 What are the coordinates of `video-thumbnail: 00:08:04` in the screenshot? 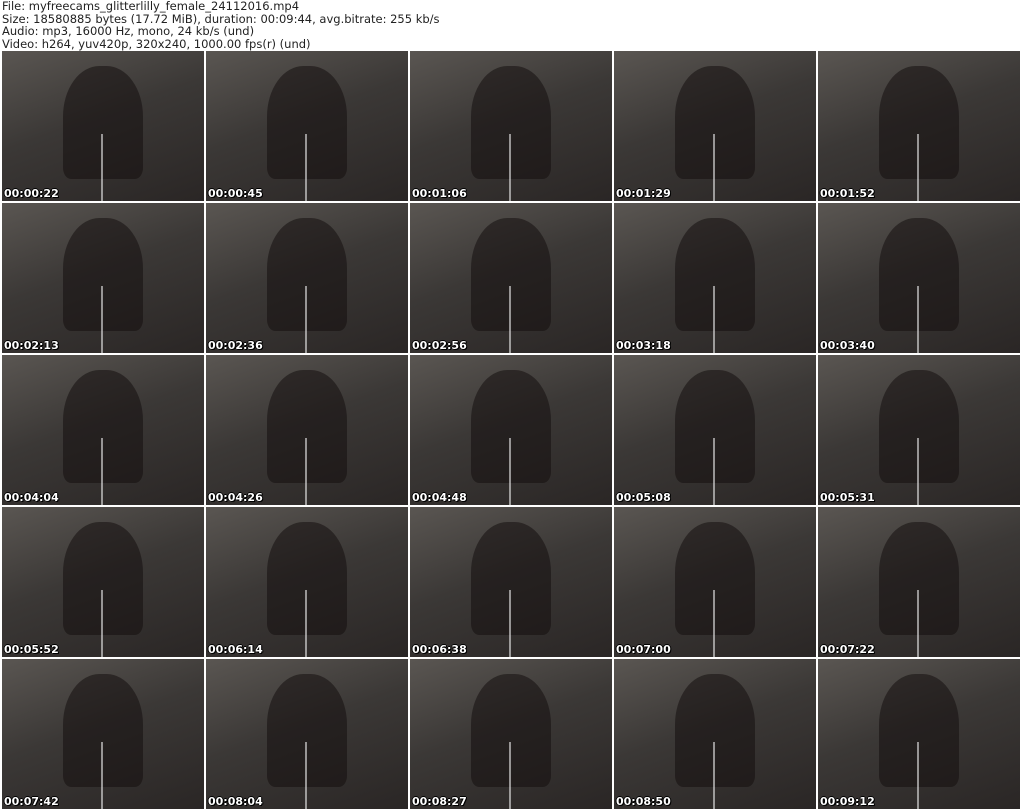 It's located at (307, 734).